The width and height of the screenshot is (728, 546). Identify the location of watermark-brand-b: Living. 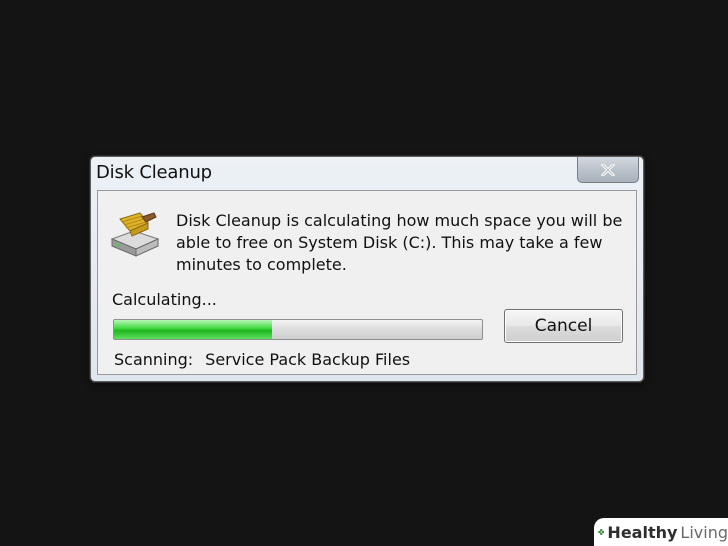
(704, 532).